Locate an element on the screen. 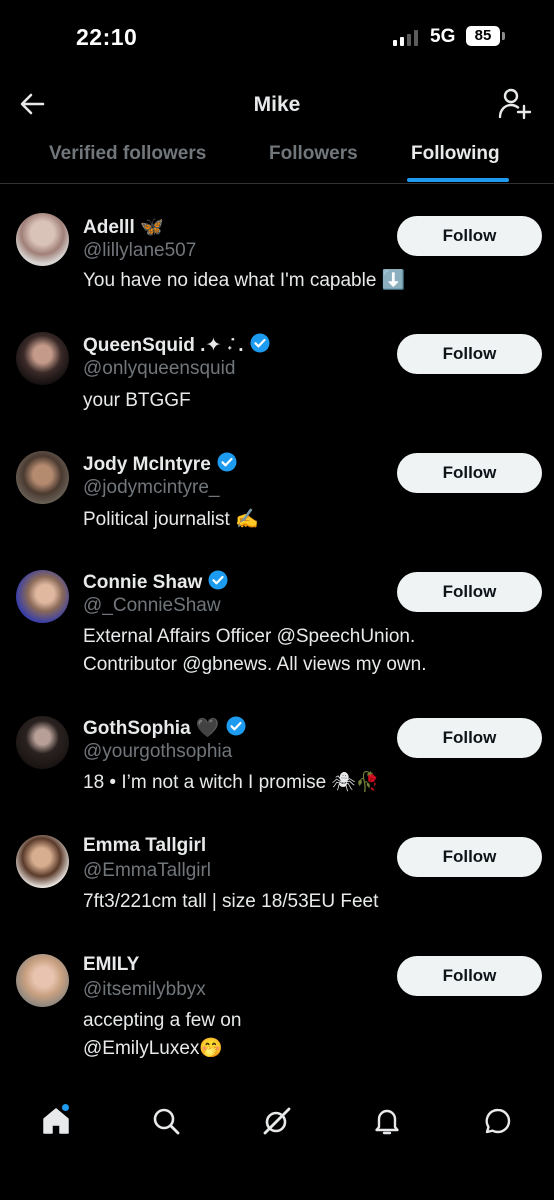 This screenshot has width=554, height=1200. user-bio: You have no idea what I'm capable ⬇️ is located at coordinates (244, 280).